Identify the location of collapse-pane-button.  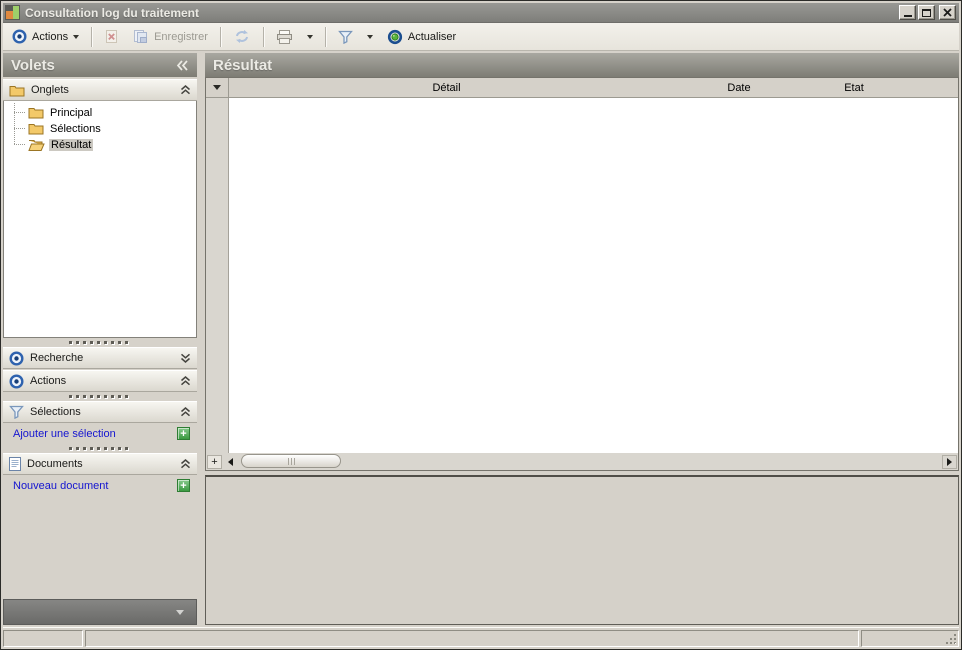
(182, 65).